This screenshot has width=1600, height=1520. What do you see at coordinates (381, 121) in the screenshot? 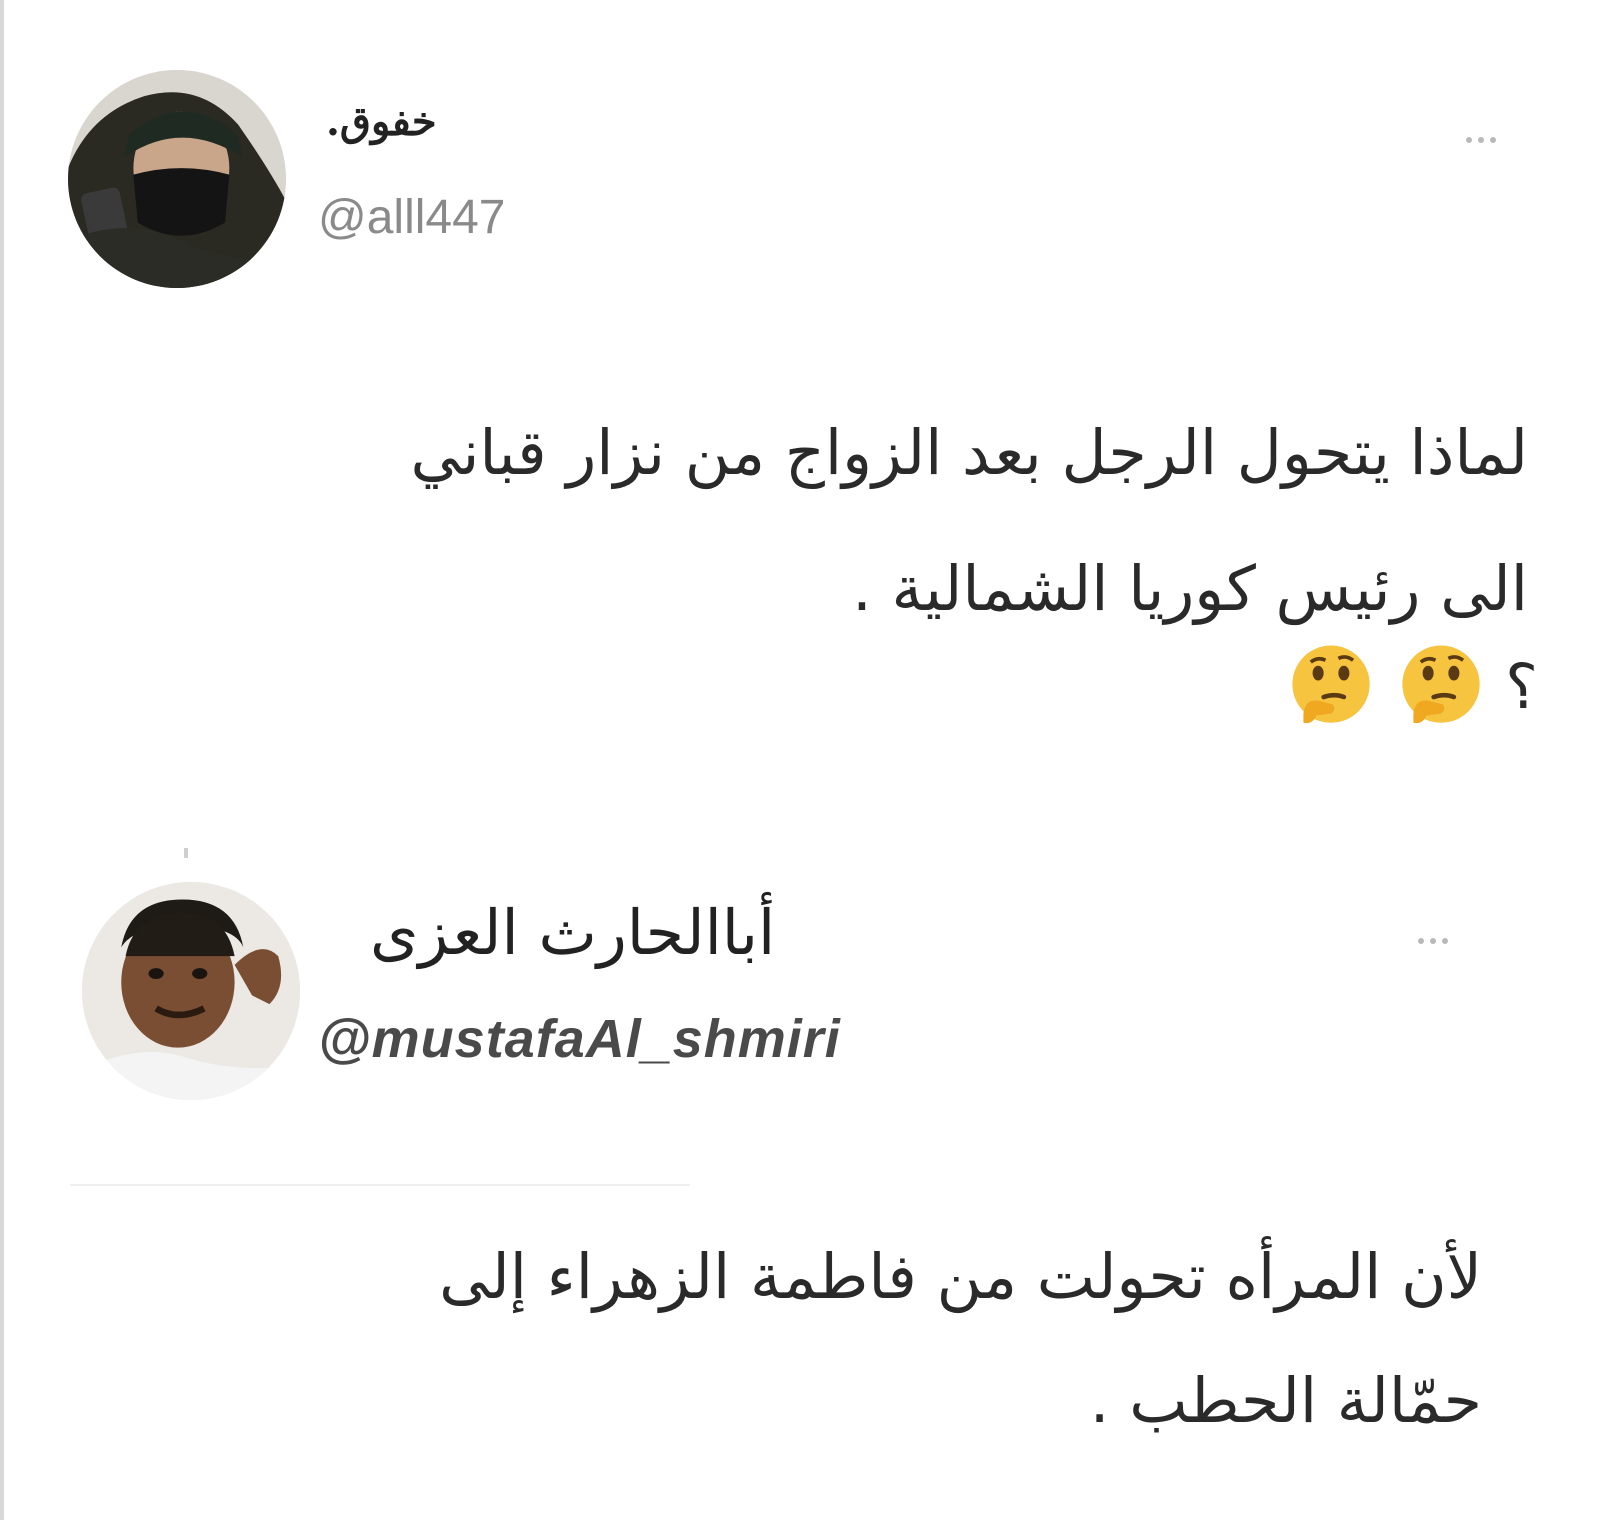
I see `display-name: خفوق.` at bounding box center [381, 121].